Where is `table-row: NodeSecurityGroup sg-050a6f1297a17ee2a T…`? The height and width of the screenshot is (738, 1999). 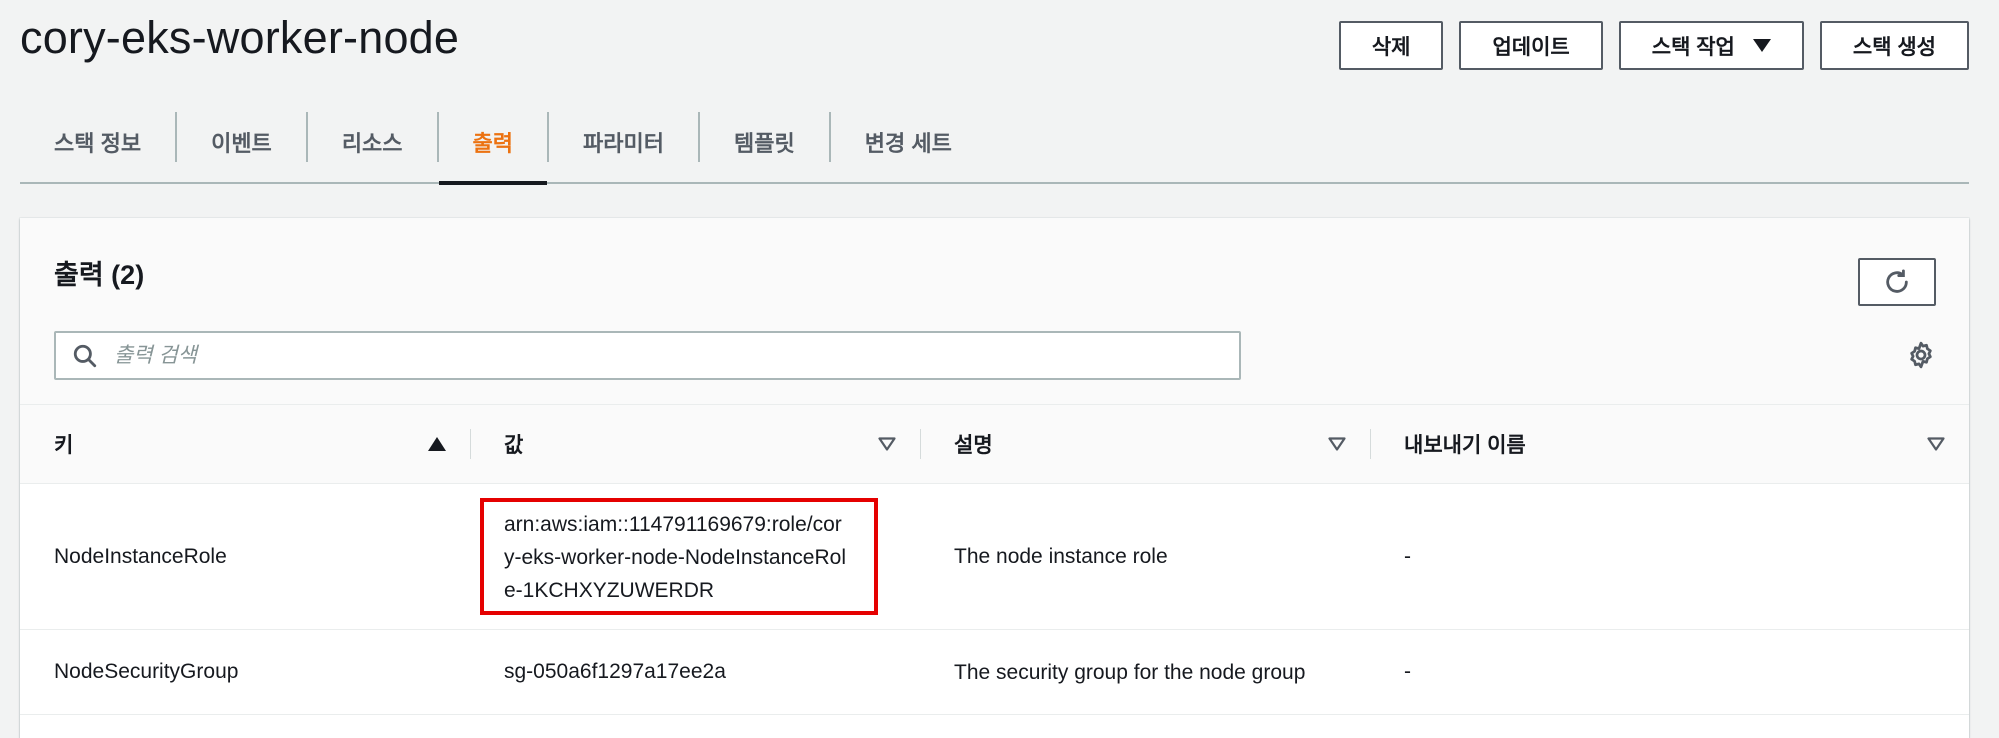
table-row: NodeSecurityGroup sg-050a6f1297a17ee2a T… is located at coordinates (994, 672).